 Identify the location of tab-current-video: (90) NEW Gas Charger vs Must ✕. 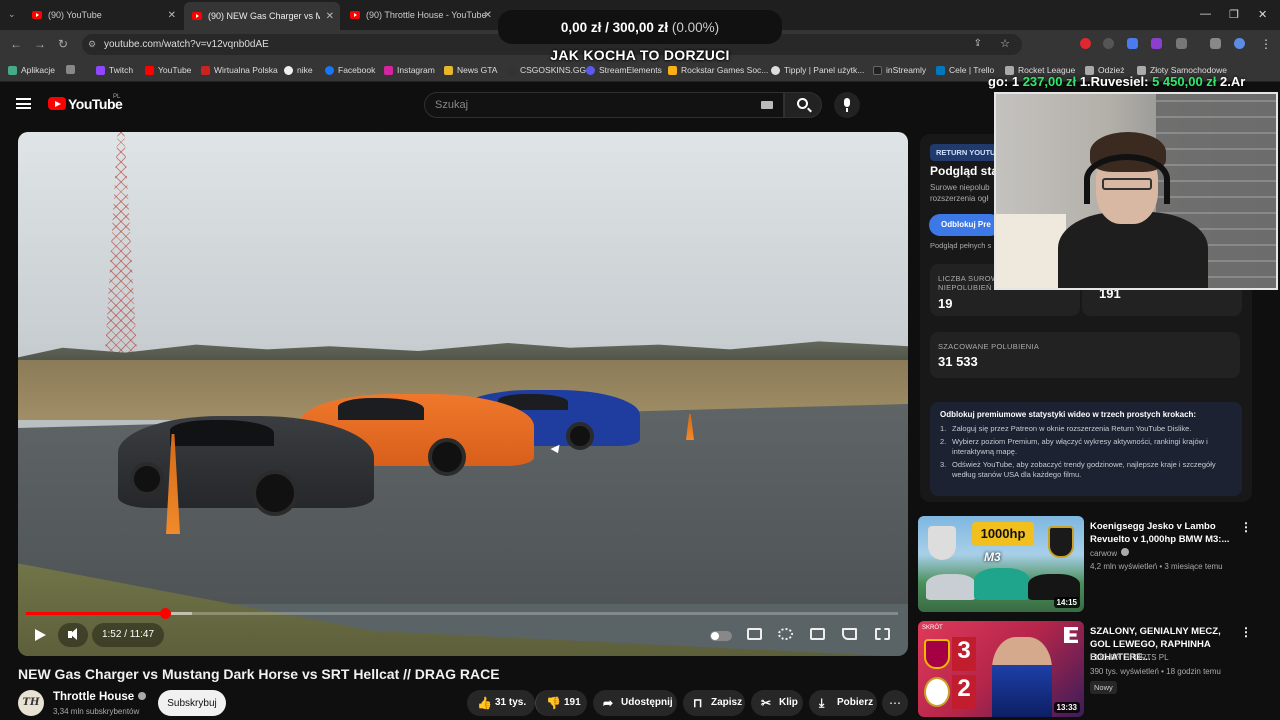
(262, 16).